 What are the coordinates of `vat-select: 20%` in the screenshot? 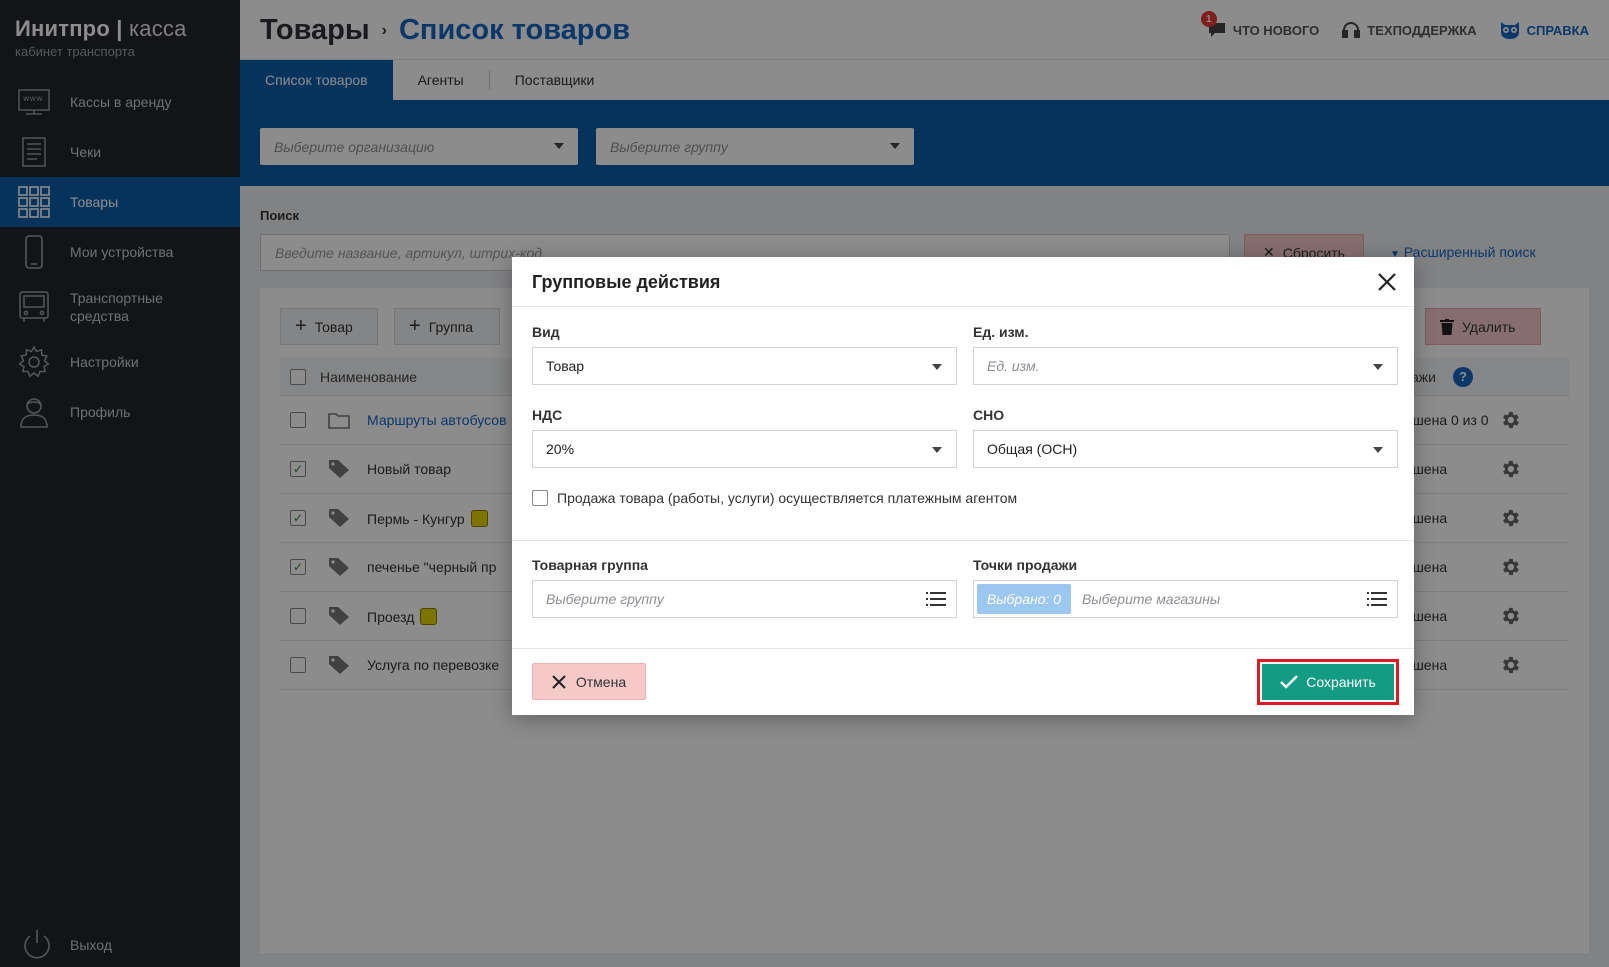 It's located at (744, 449).